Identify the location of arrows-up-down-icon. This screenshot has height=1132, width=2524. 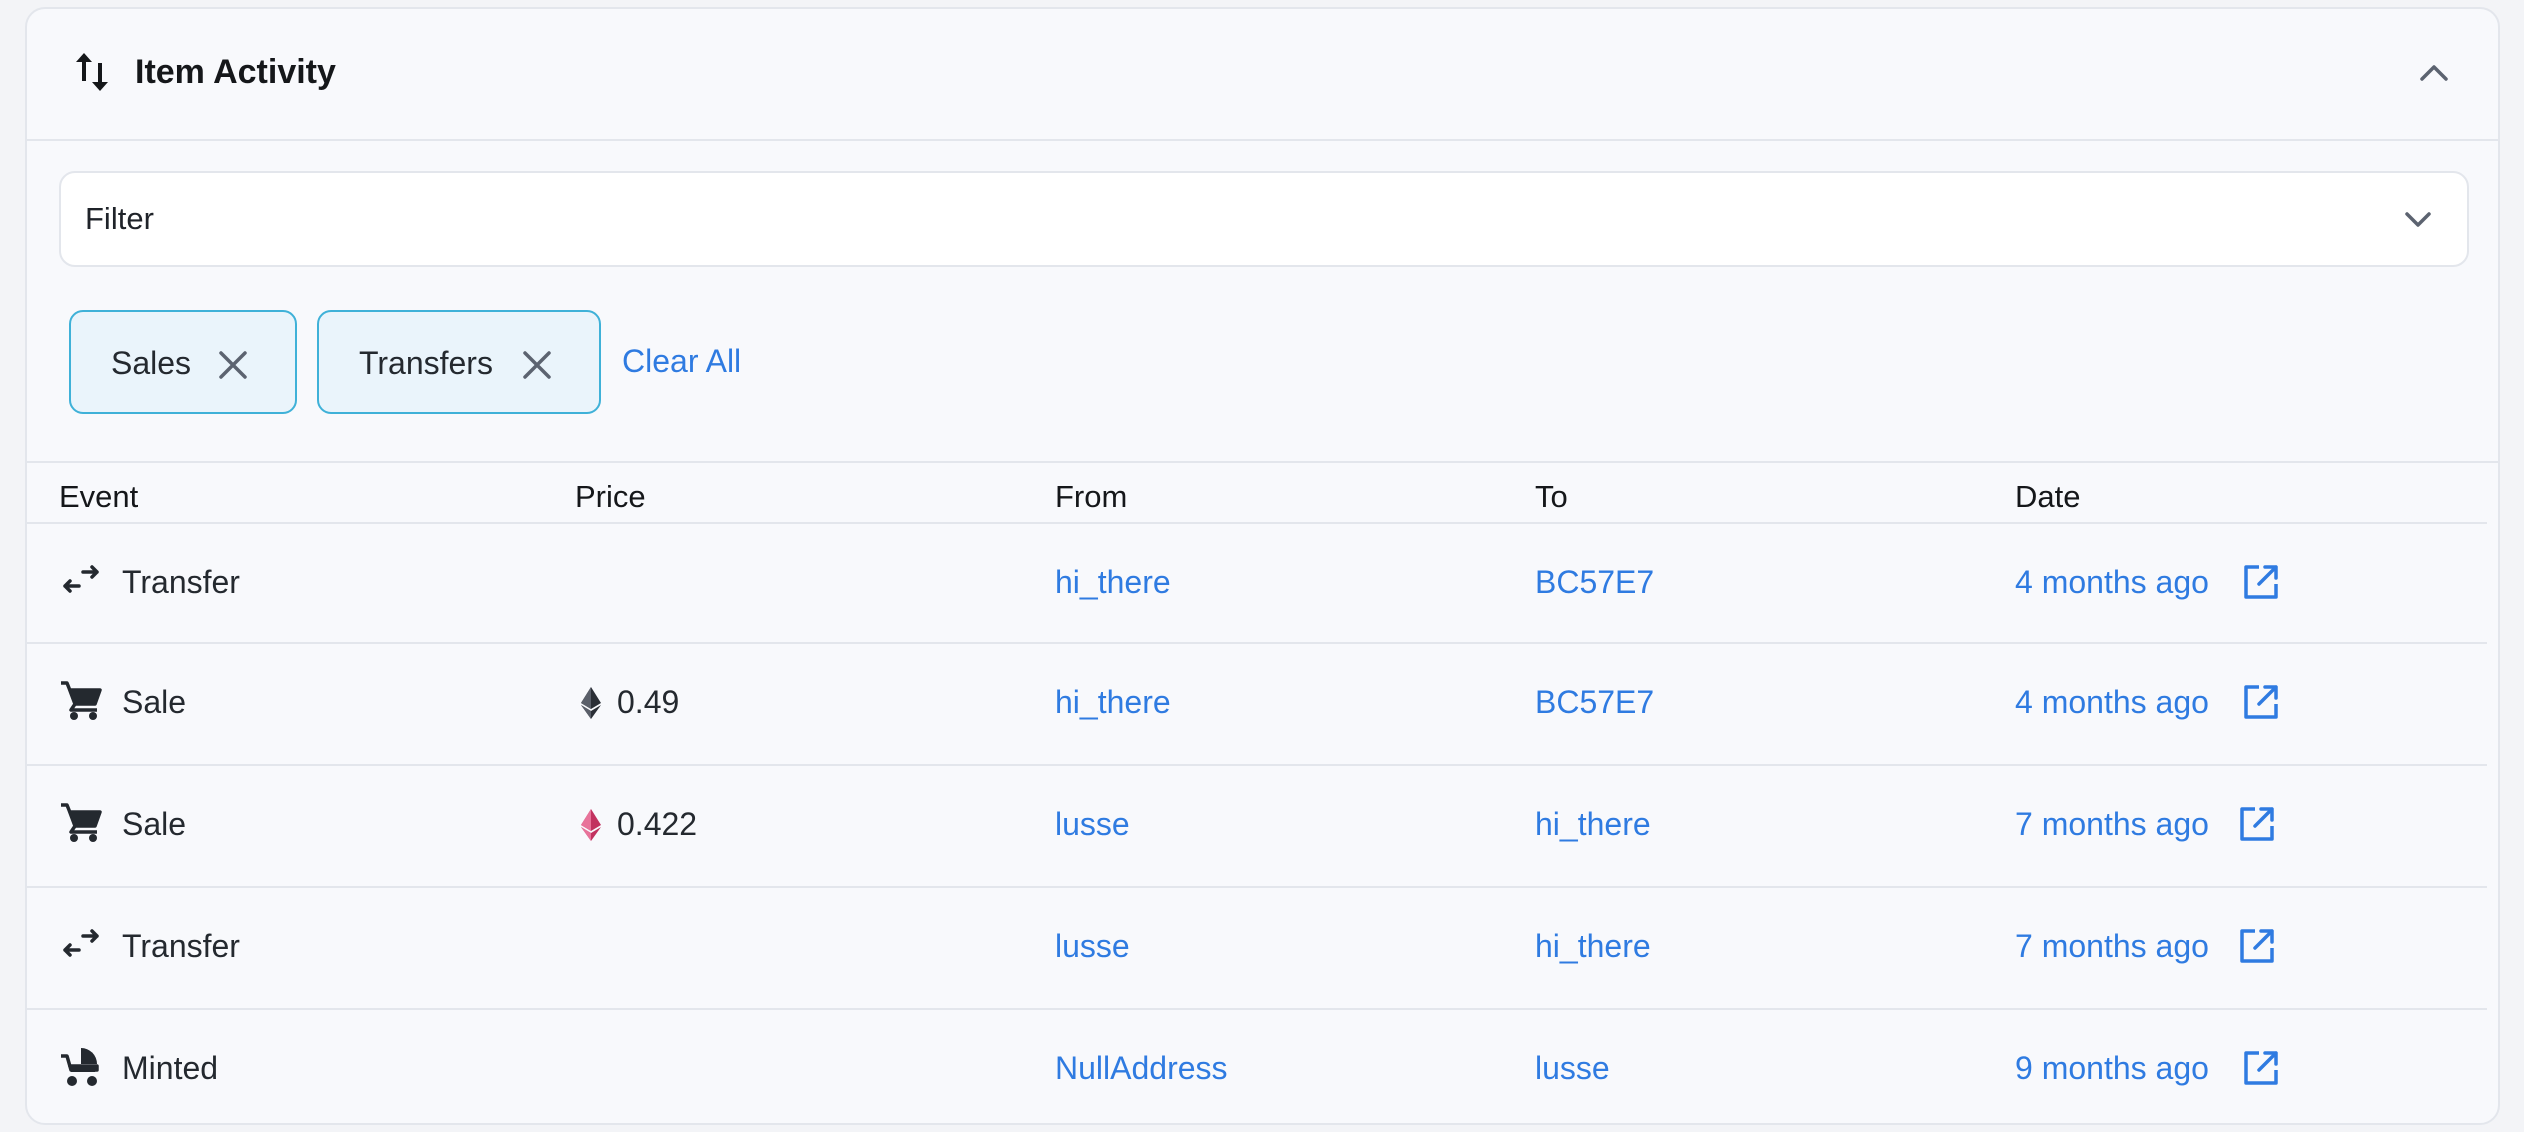
(92, 72).